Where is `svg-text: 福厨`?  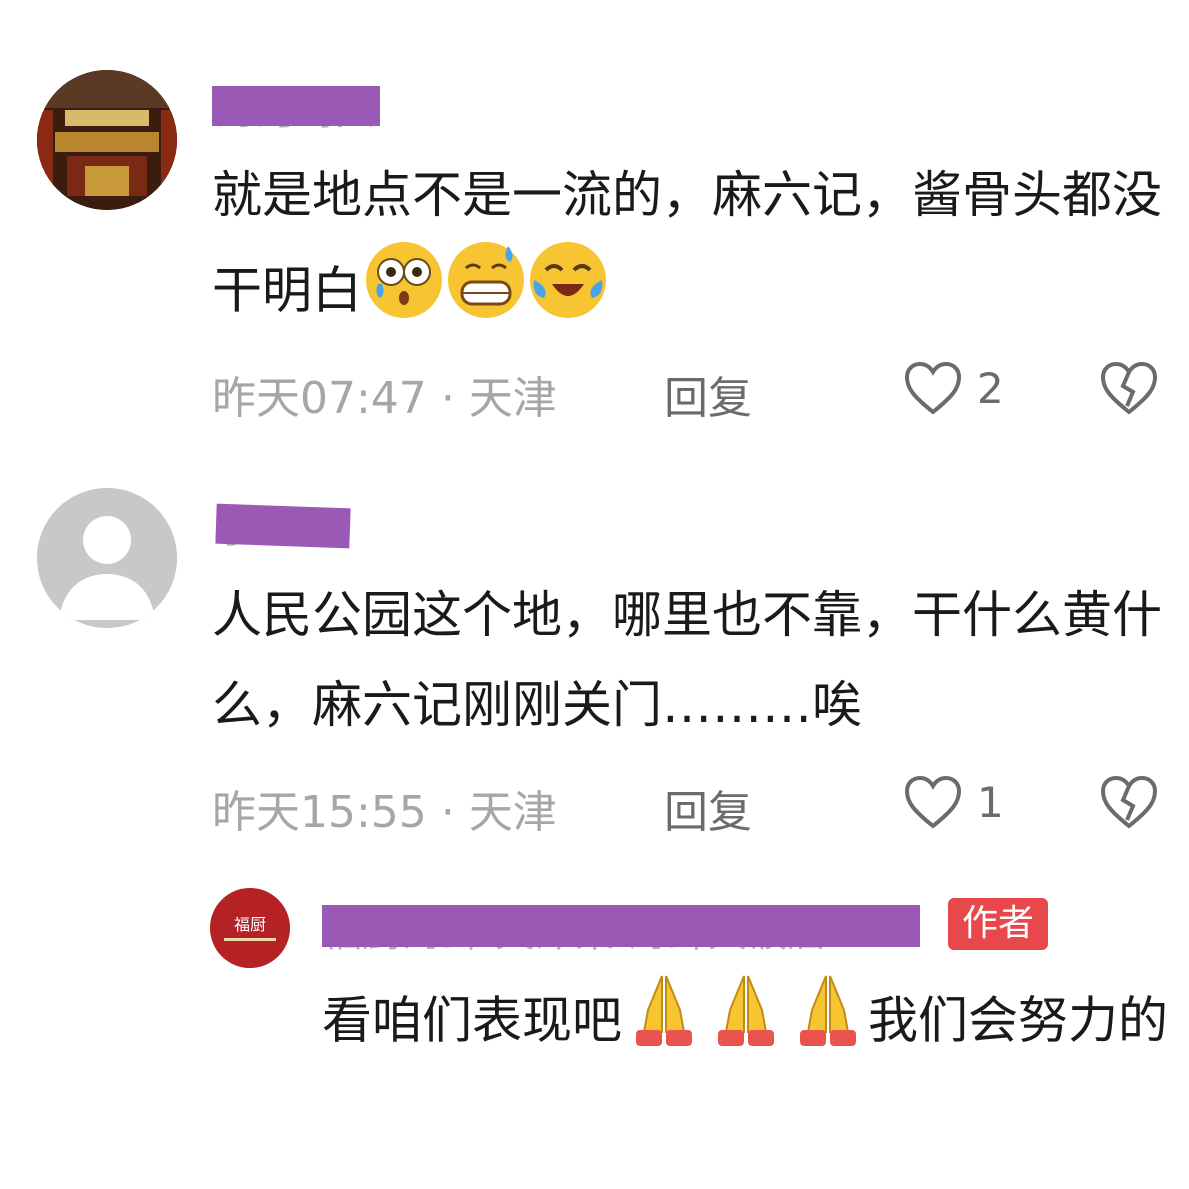 svg-text: 福厨 is located at coordinates (250, 924).